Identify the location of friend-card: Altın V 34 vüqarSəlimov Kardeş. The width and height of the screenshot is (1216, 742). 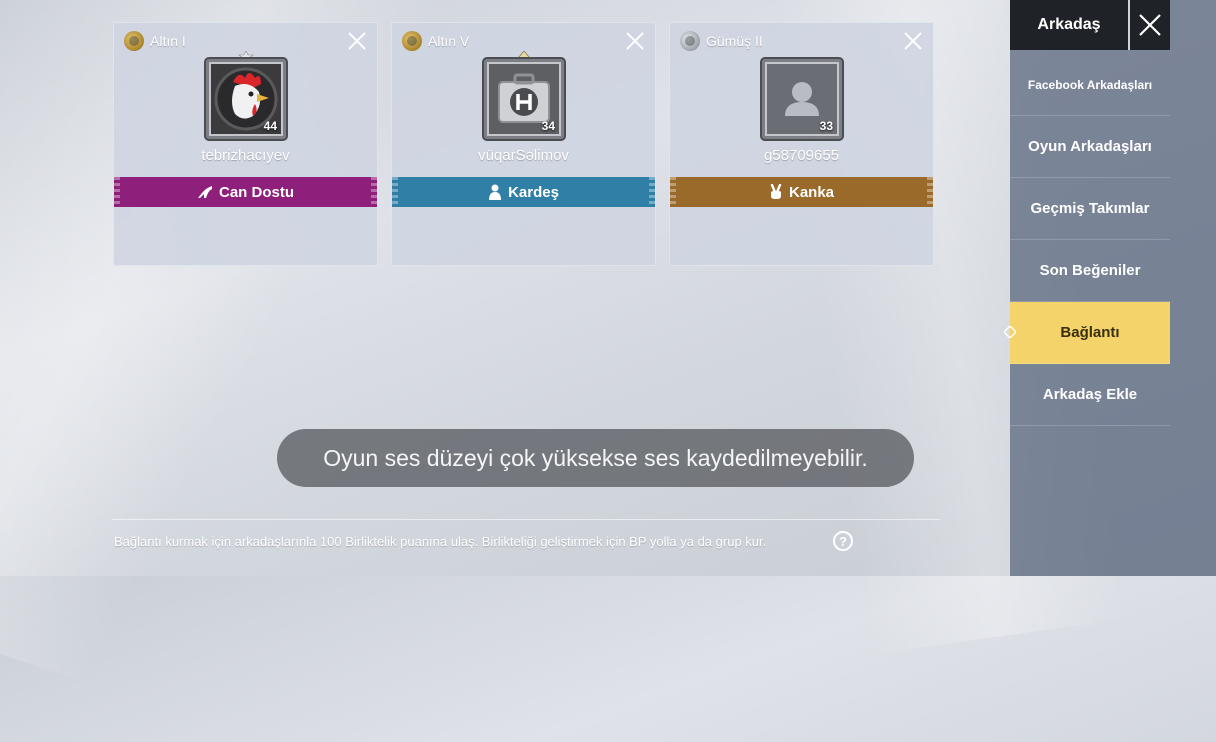
(523, 144).